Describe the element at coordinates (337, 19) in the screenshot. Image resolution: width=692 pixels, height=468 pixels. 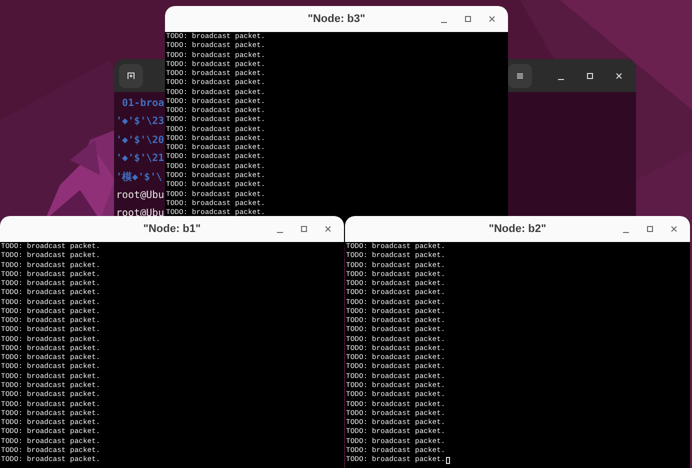
I see `window-title: "Node: b3"` at that location.